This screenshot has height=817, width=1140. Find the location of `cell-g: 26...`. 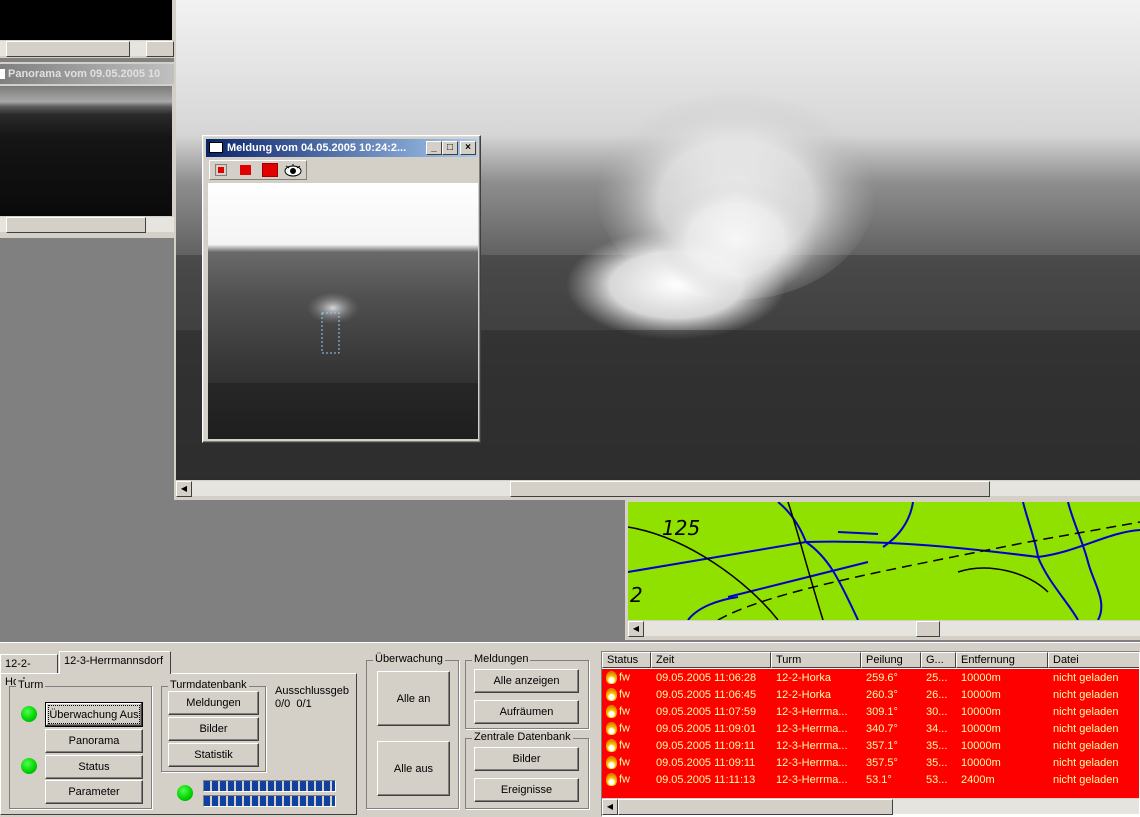

cell-g: 26... is located at coordinates (937, 694).